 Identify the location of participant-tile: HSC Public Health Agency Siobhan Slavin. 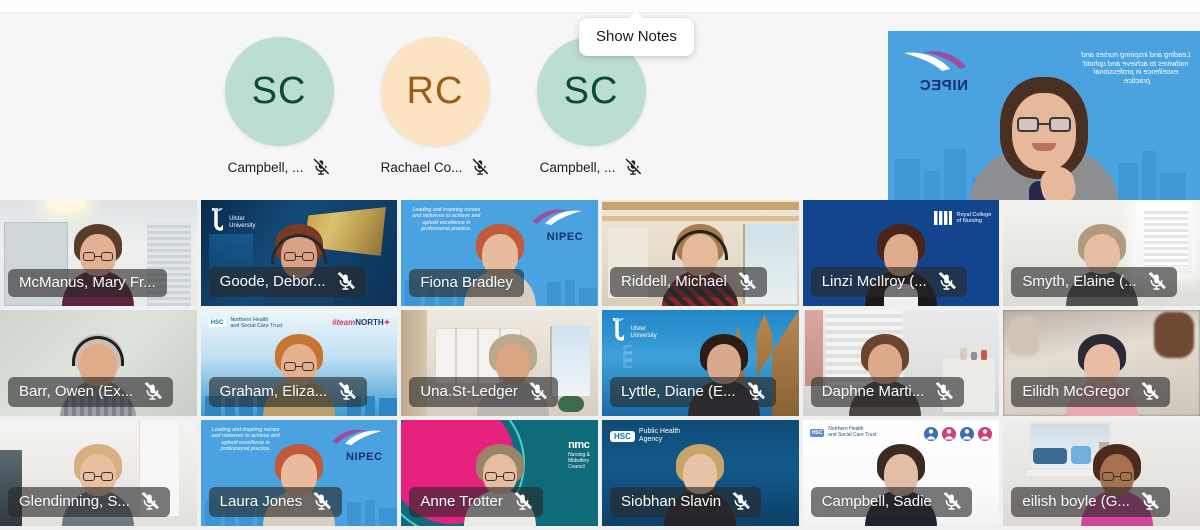
(700, 473).